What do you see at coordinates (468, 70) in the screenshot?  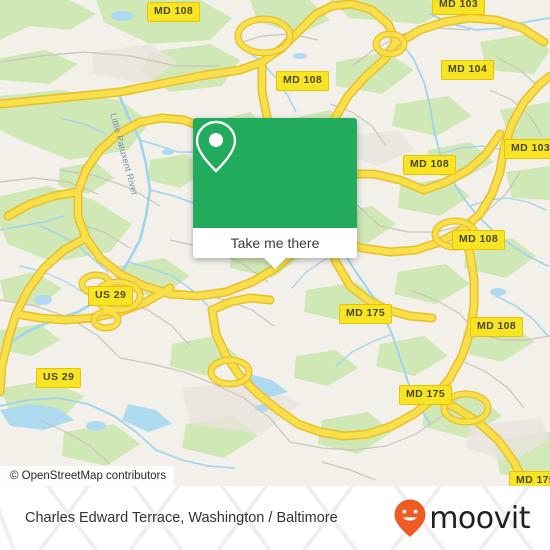 I see `road-shield-md-104: MD 104` at bounding box center [468, 70].